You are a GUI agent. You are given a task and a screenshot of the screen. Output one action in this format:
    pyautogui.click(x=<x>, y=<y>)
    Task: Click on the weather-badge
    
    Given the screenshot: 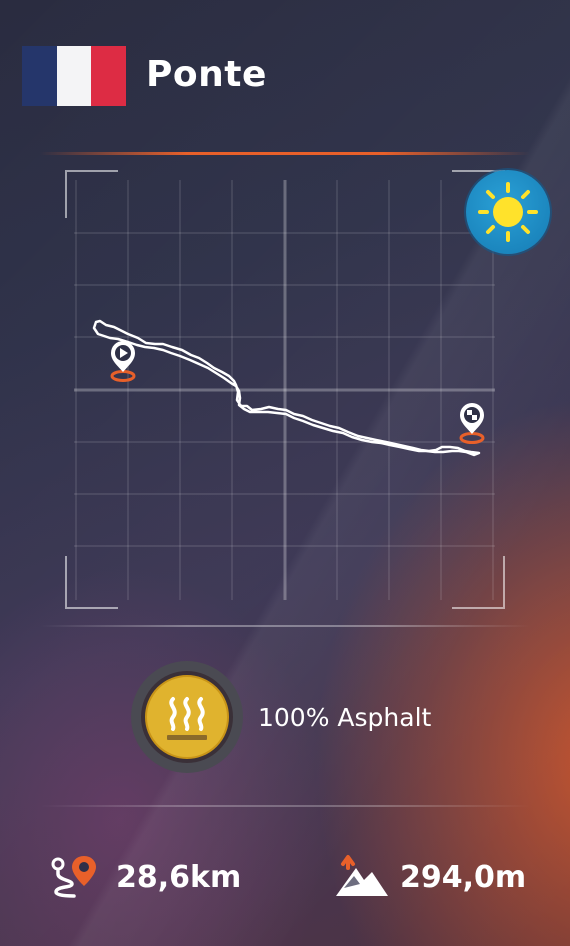 What is the action you would take?
    pyautogui.click(x=508, y=212)
    